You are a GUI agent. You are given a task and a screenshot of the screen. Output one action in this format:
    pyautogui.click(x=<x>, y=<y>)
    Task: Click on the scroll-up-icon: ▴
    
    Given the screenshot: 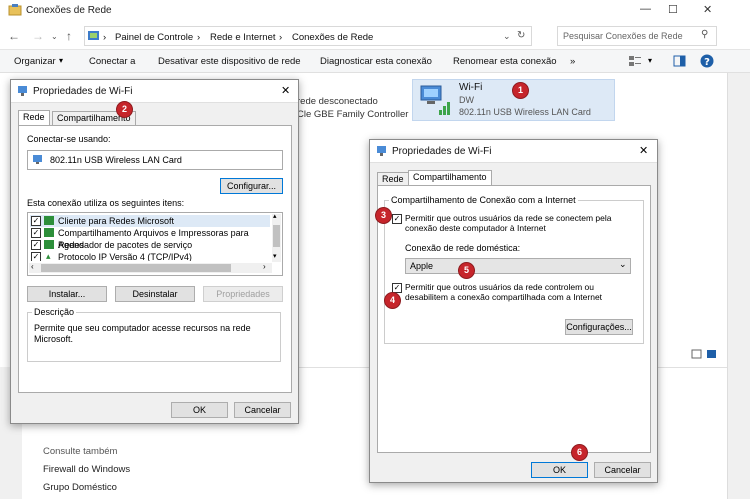 What is the action you would take?
    pyautogui.click(x=275, y=216)
    